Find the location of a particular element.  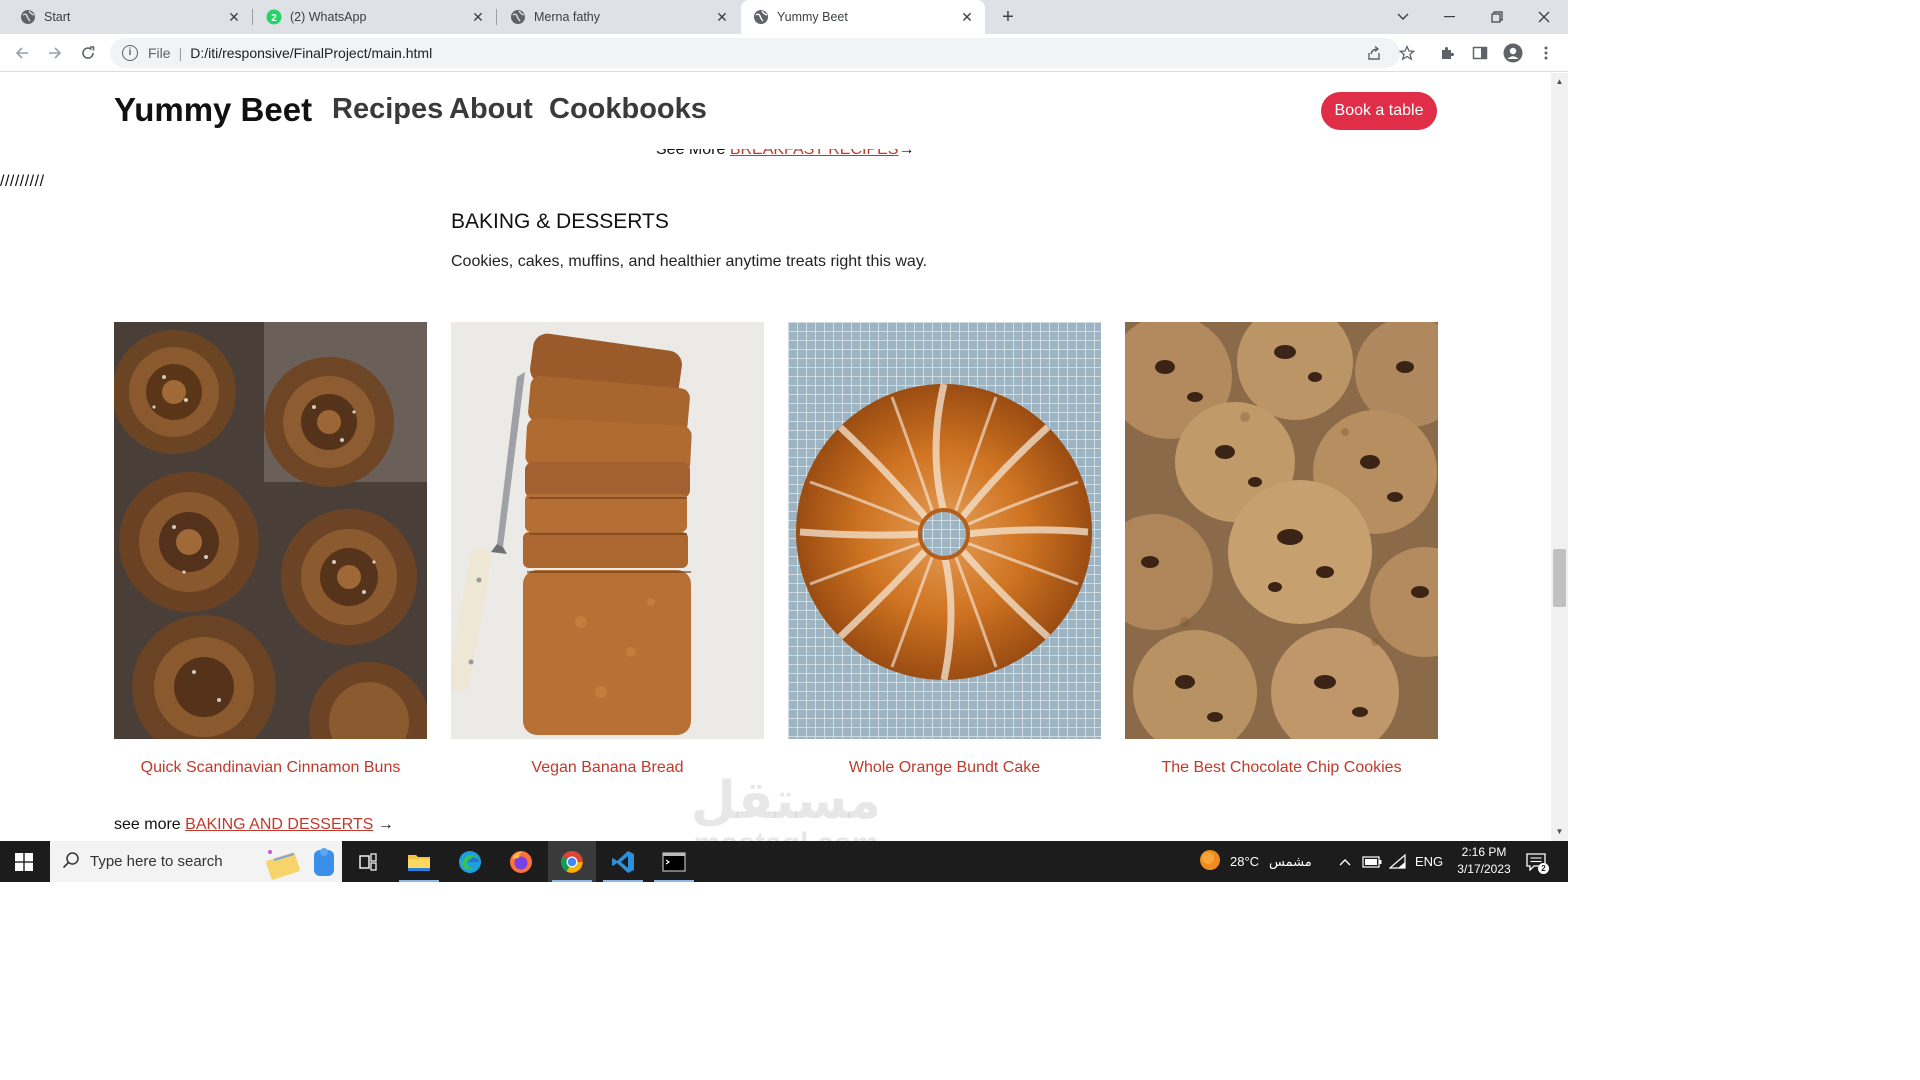

weather-widget: 28°C مشمس is located at coordinates (1255, 861).